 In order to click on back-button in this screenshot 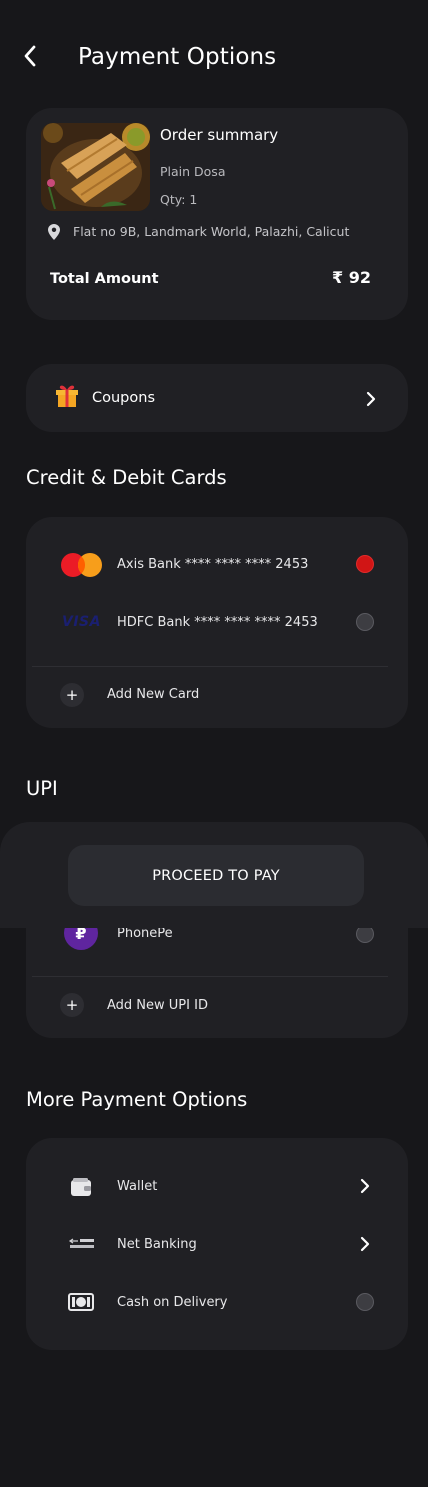, I will do `click(34, 56)`.